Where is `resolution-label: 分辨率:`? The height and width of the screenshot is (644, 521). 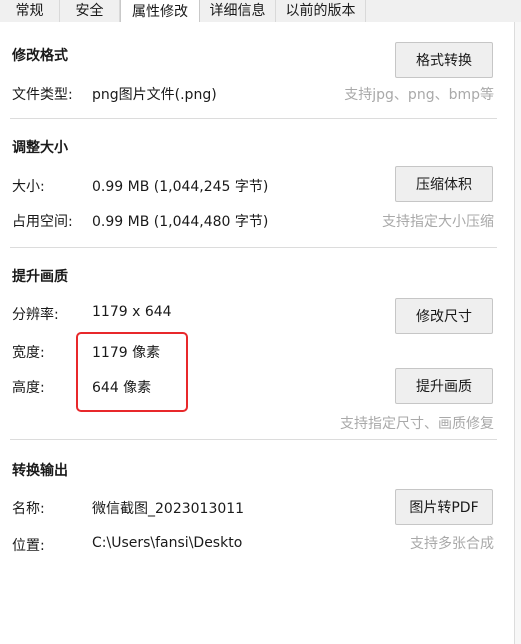
resolution-label: 分辨率: is located at coordinates (35, 315).